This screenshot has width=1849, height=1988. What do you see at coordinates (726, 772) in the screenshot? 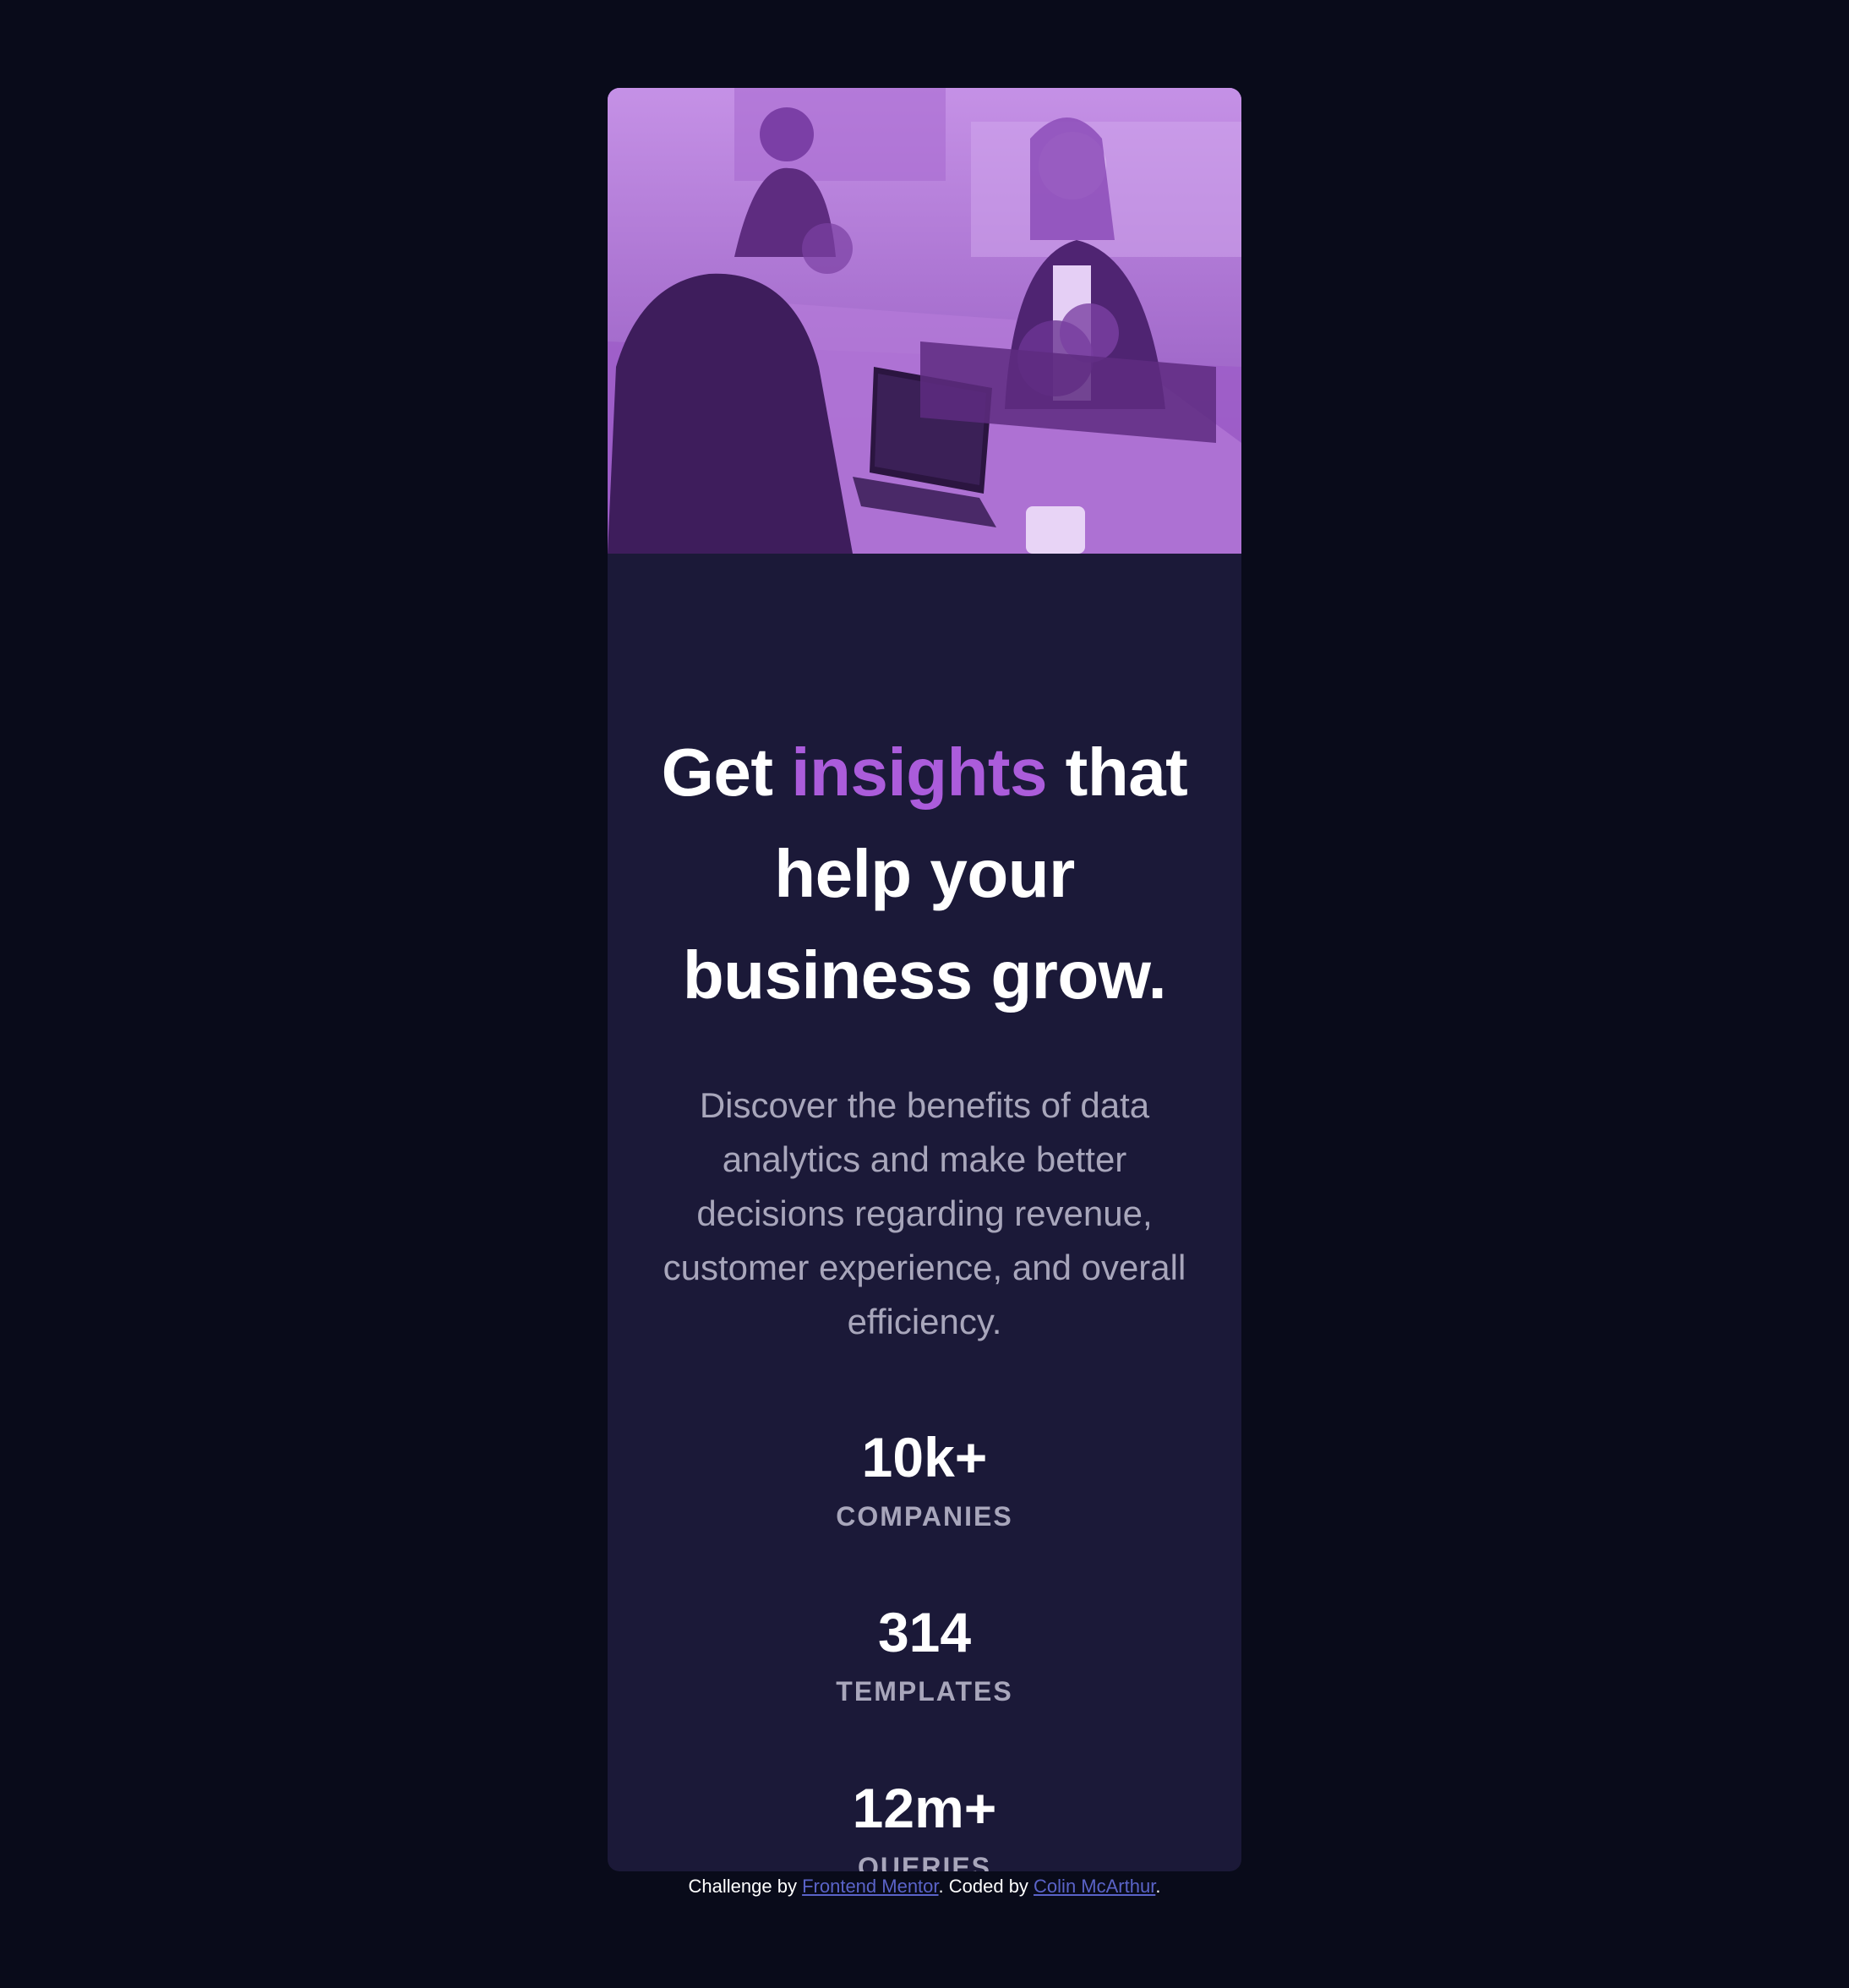
I see `heading-part1: Get` at bounding box center [726, 772].